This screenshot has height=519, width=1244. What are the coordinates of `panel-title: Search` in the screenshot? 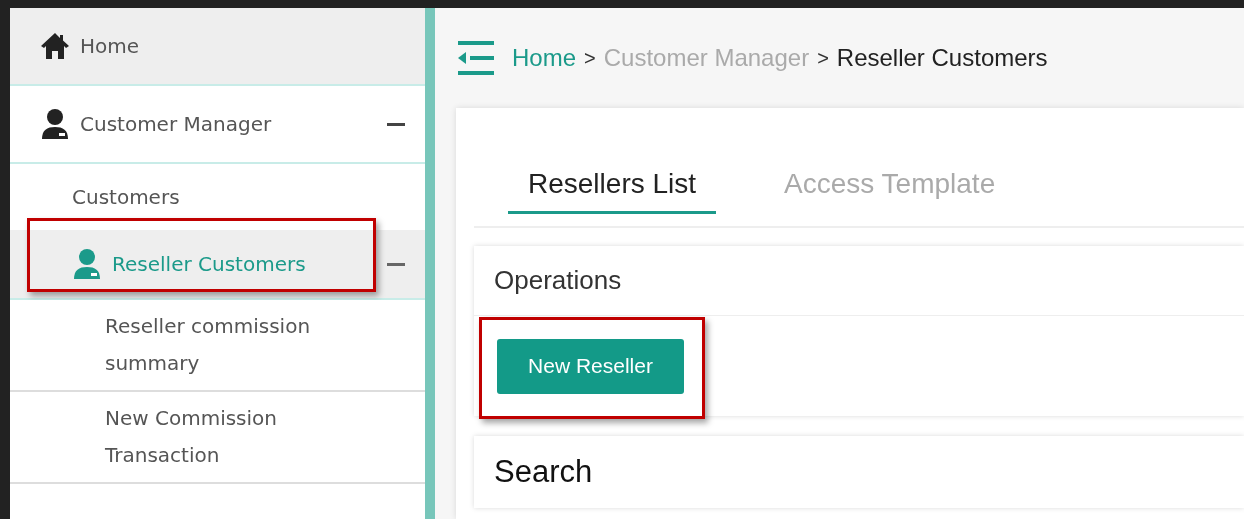 It's located at (543, 471).